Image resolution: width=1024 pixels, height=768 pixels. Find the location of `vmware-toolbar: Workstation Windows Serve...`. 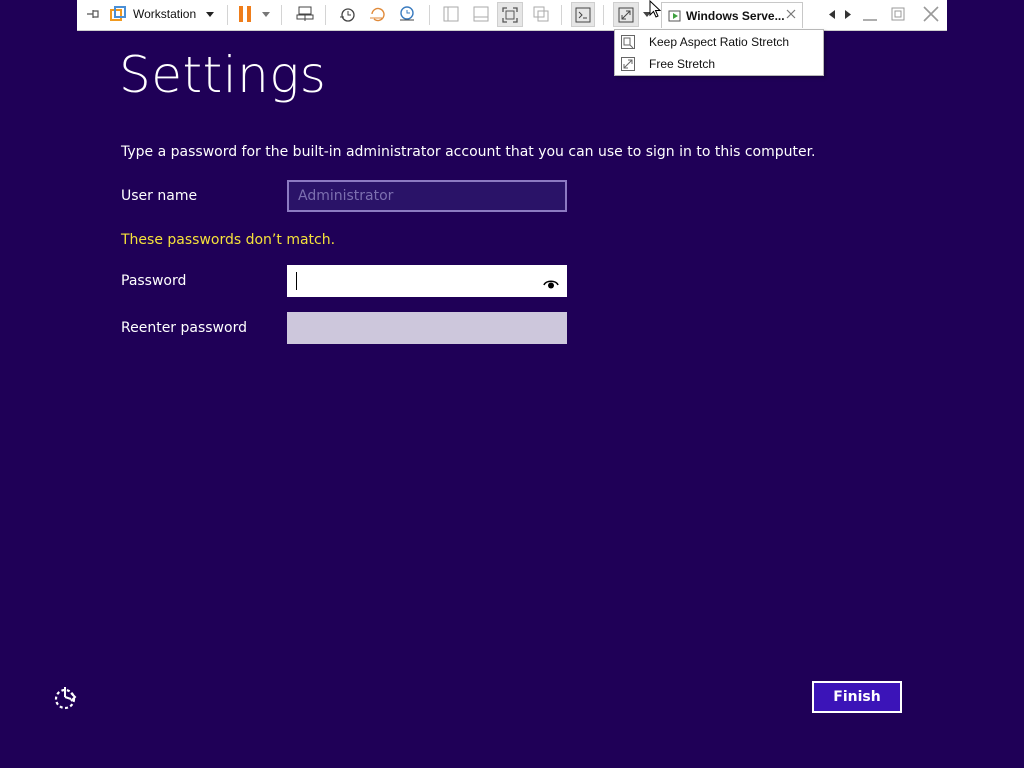

vmware-toolbar: Workstation Windows Serve... is located at coordinates (512, 15).